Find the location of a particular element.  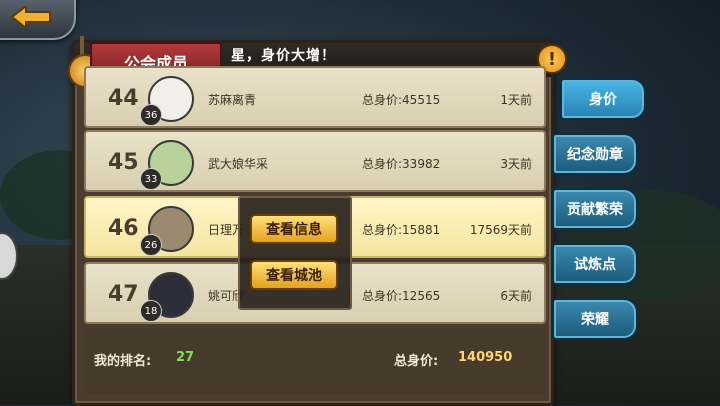

member-level-badge: 18 is located at coordinates (151, 311).